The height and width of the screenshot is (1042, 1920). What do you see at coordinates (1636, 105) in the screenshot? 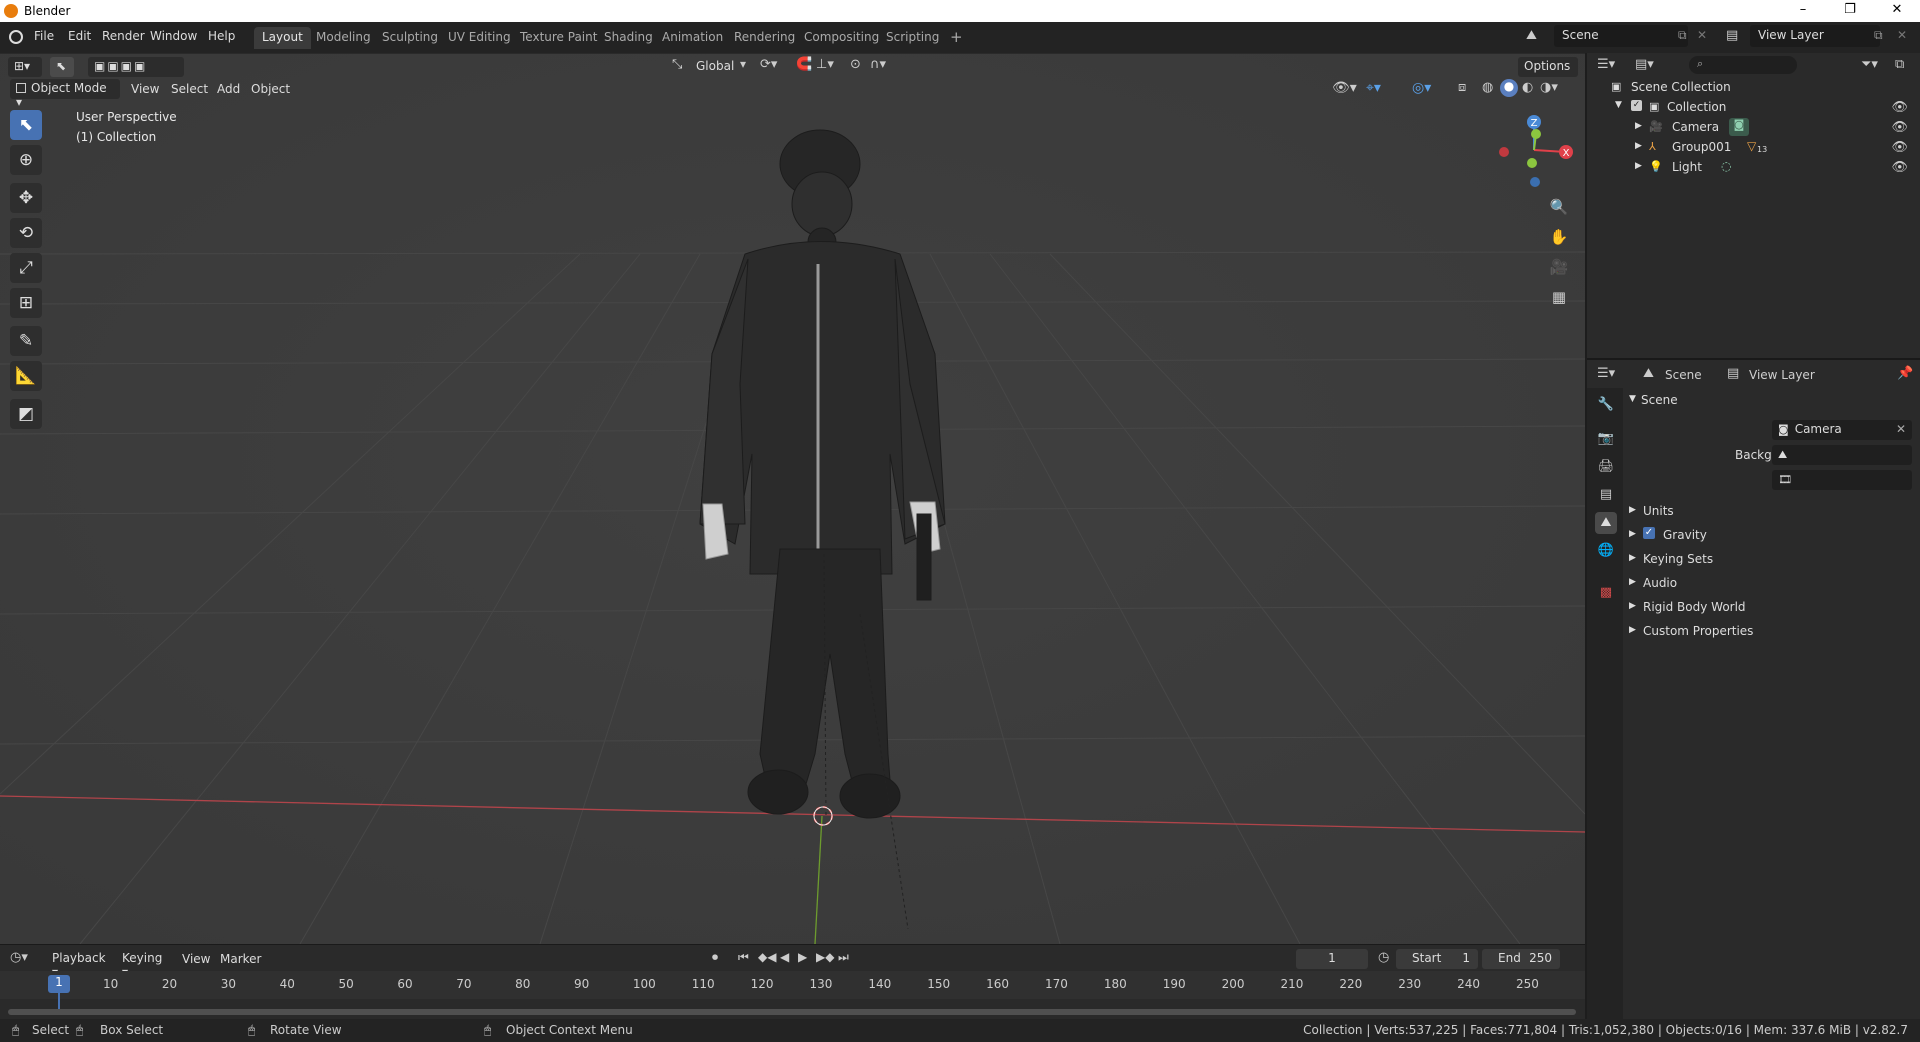
I see `exclude-checkbox: ✓` at bounding box center [1636, 105].